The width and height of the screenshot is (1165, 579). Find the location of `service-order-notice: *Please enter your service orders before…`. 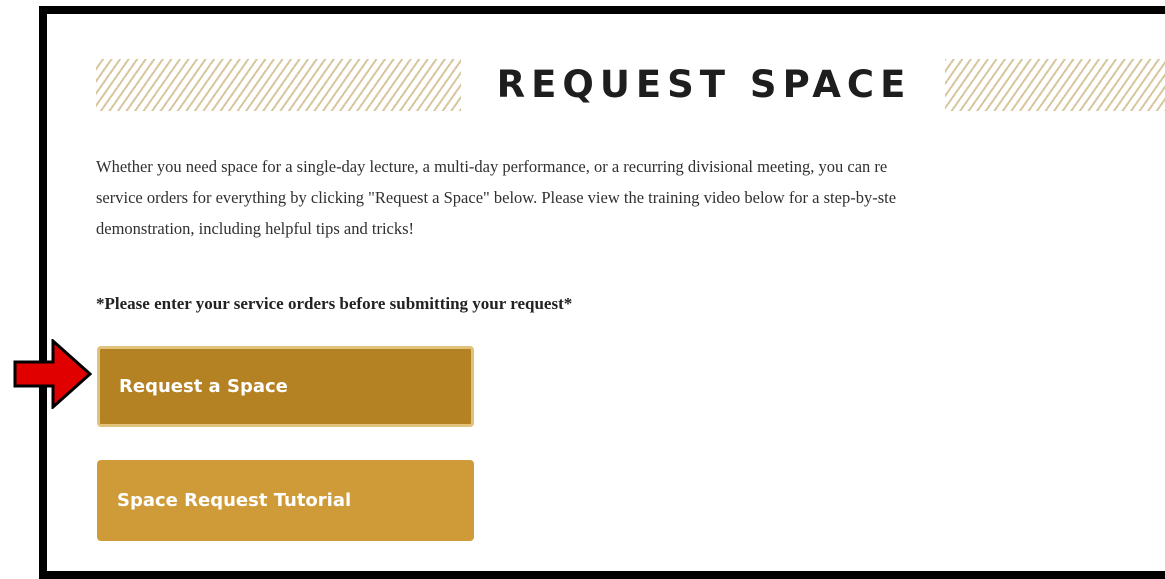

service-order-notice: *Please enter your service orders before… is located at coordinates (334, 303).